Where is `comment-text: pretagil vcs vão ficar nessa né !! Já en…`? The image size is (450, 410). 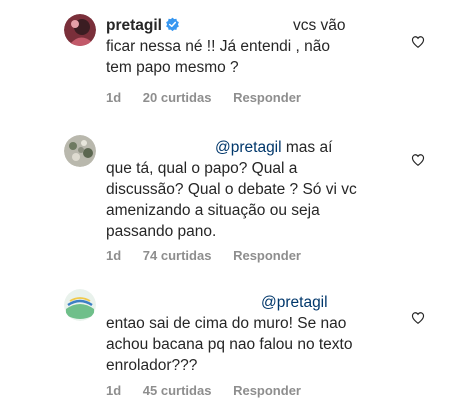
comment-text: pretagil vcs vão ficar nessa né !! Já en… is located at coordinates (251, 46).